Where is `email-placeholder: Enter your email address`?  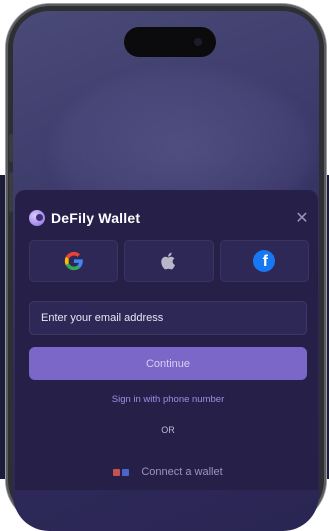
email-placeholder: Enter your email address is located at coordinates (102, 318).